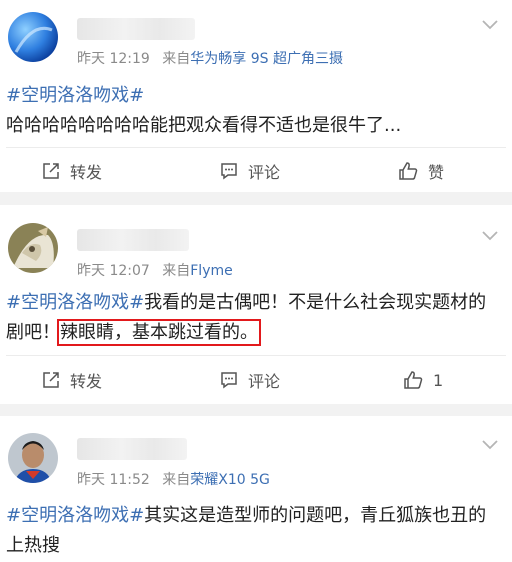 The width and height of the screenshot is (512, 562). Describe the element at coordinates (421, 171) in the screenshot. I see `like-button: 赞` at that location.